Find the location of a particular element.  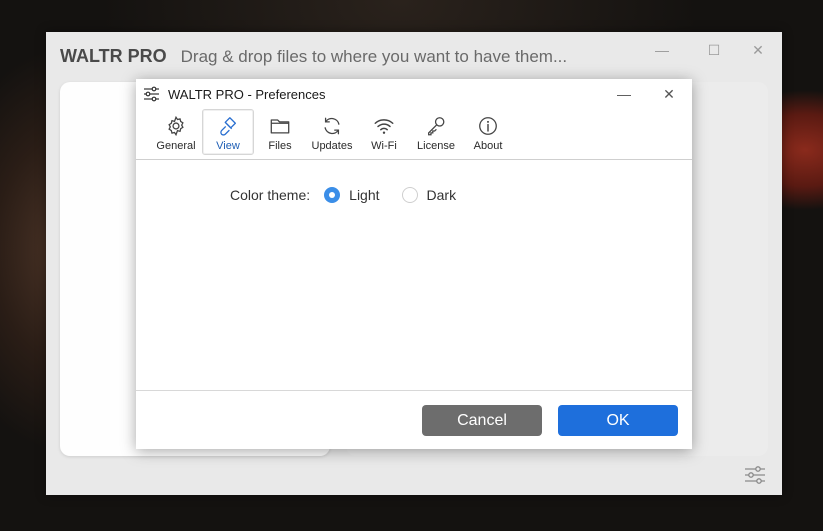

info-icon is located at coordinates (488, 126).